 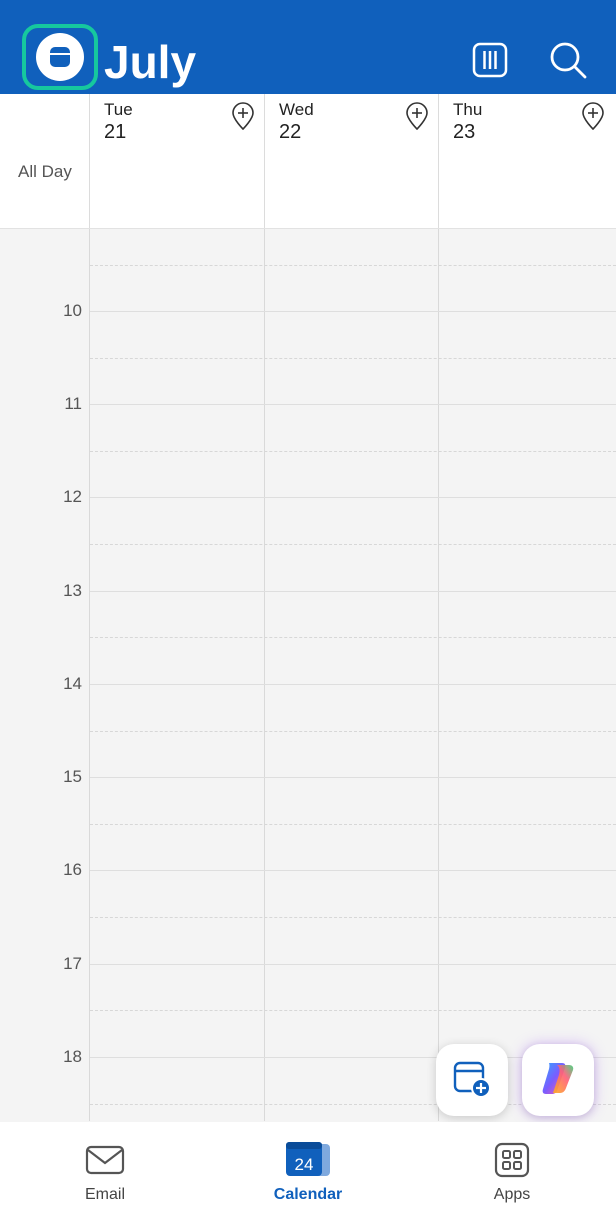 What do you see at coordinates (468, 109) in the screenshot?
I see `day-name: Thu` at bounding box center [468, 109].